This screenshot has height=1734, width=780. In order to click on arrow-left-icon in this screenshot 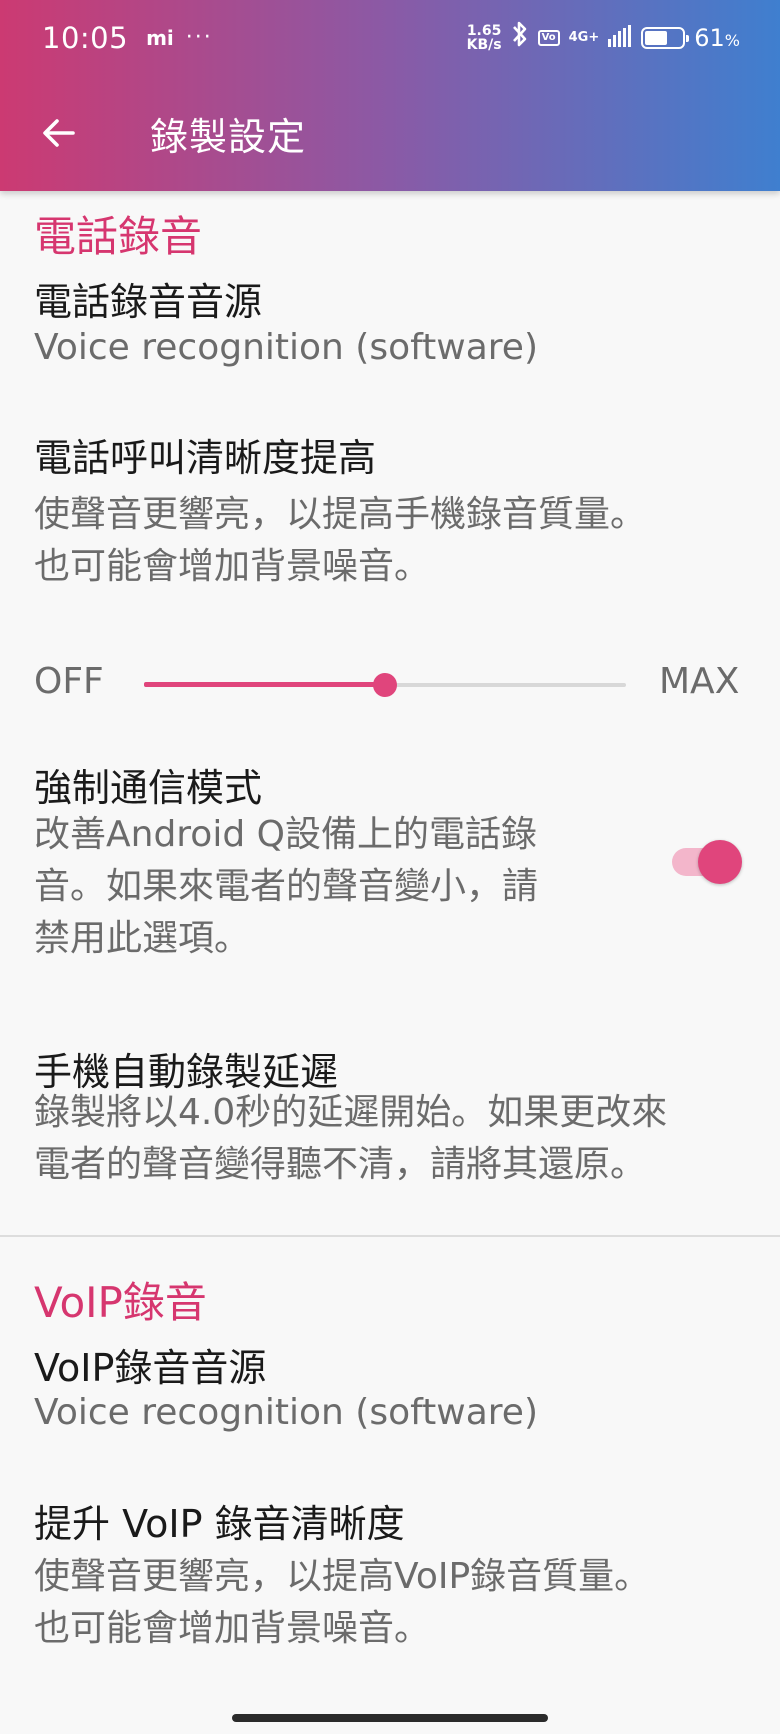, I will do `click(59, 133)`.